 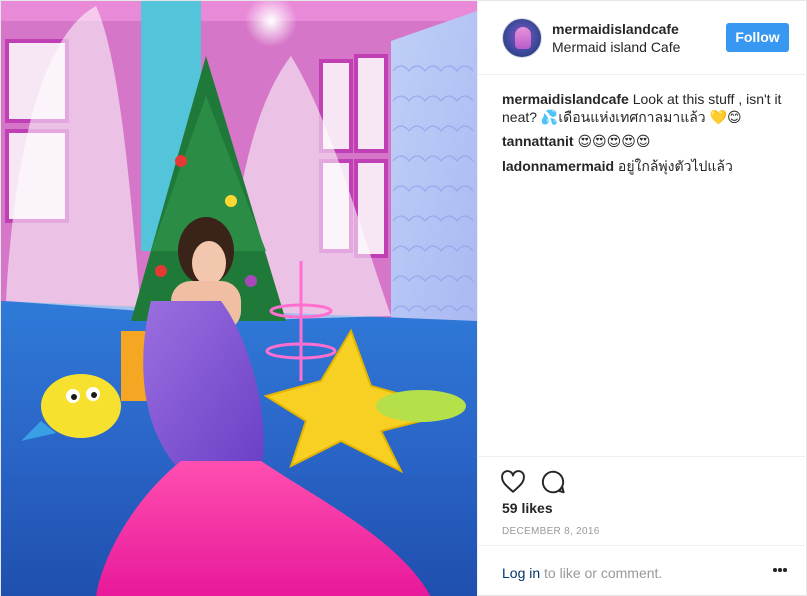 What do you see at coordinates (675, 166) in the screenshot?
I see `comment-text: อยู่ใกล้พุ่งตัวไปแล้ว` at bounding box center [675, 166].